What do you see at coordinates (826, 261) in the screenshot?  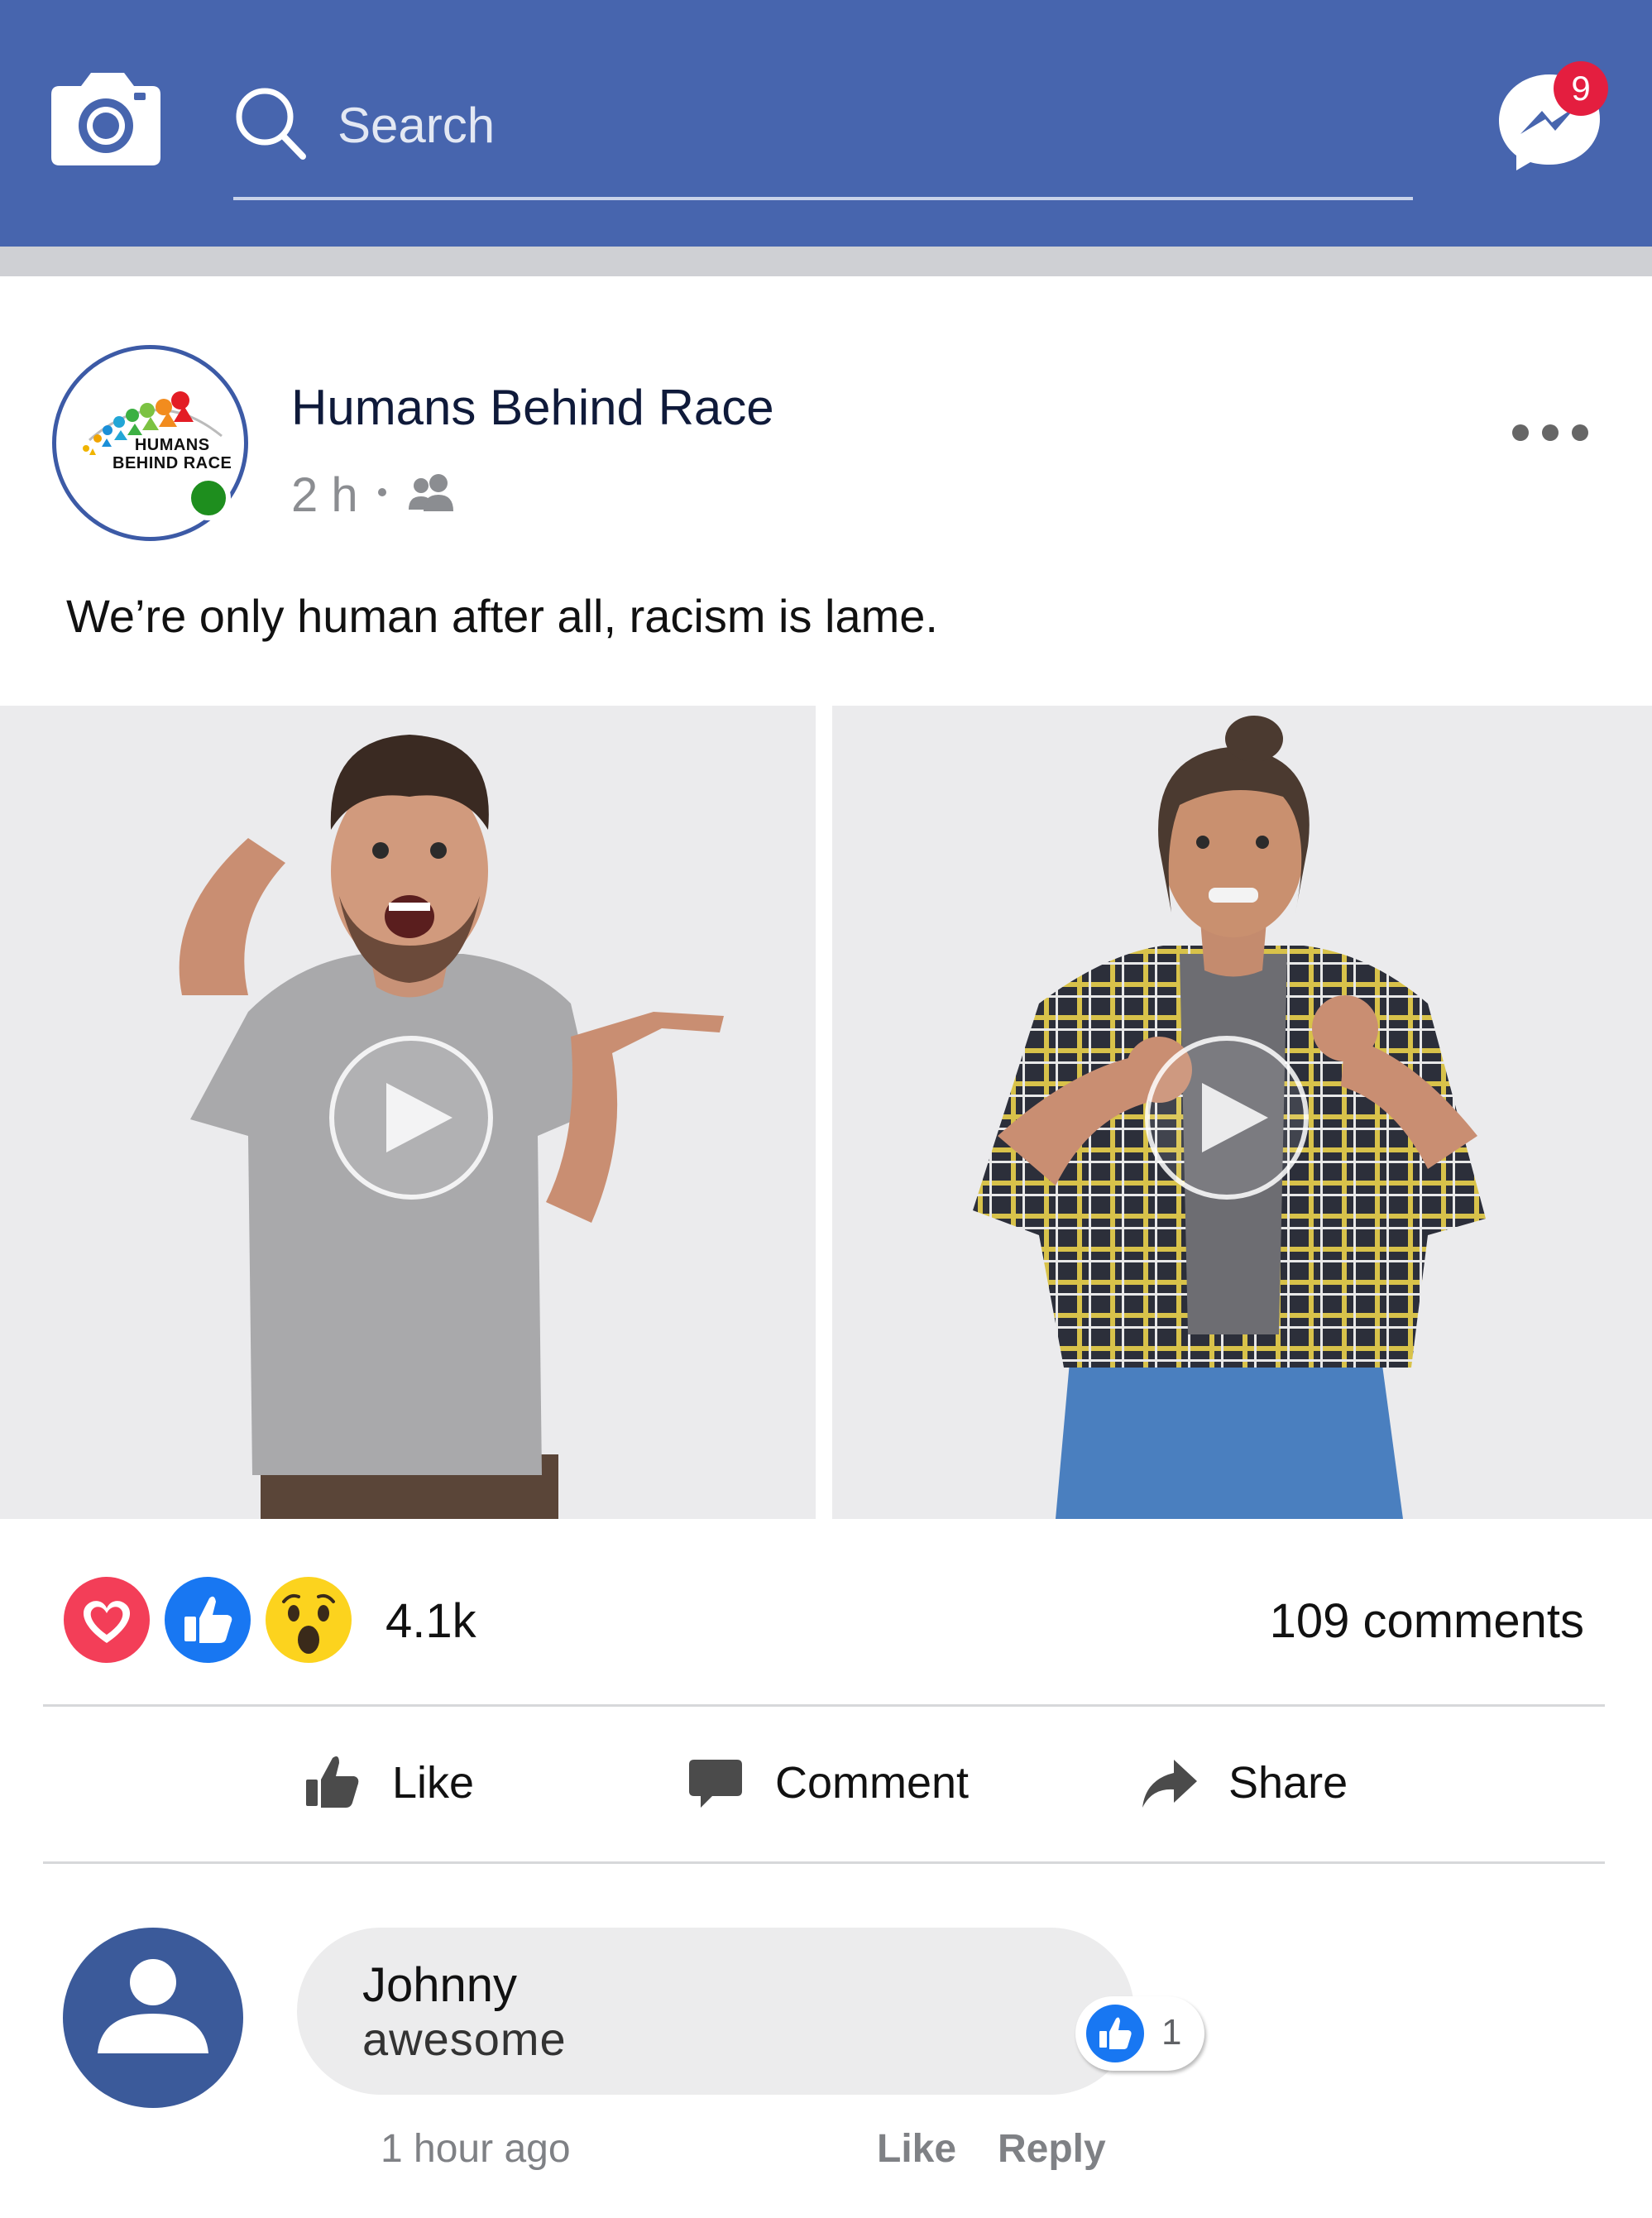 I see `top-bar-divider` at bounding box center [826, 261].